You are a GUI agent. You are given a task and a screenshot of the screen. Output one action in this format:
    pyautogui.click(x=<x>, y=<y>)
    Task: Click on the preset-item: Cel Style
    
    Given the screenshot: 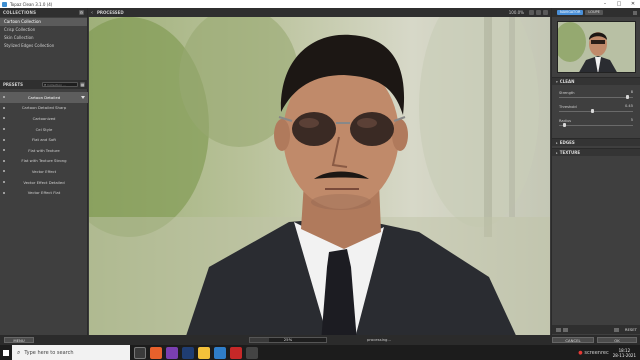 What is the action you would take?
    pyautogui.click(x=44, y=129)
    